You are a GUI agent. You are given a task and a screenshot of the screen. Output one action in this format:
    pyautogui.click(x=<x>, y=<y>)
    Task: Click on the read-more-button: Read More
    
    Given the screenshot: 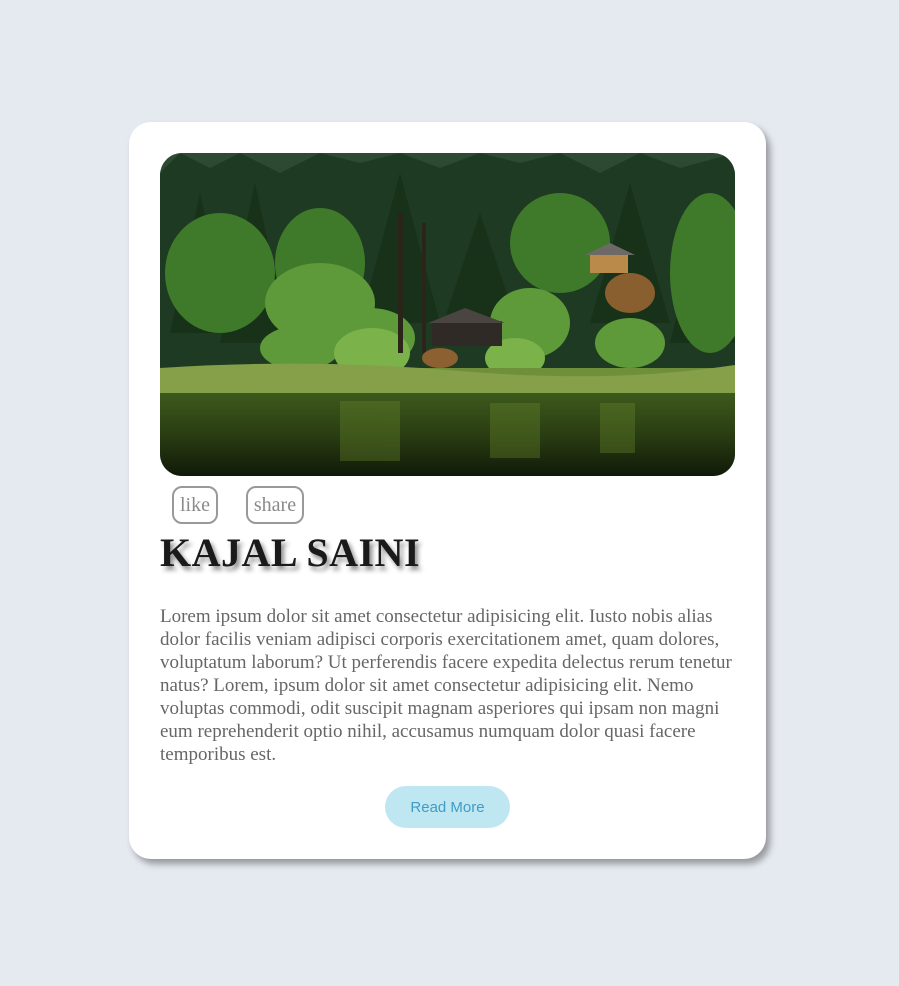 What is the action you would take?
    pyautogui.click(x=447, y=807)
    